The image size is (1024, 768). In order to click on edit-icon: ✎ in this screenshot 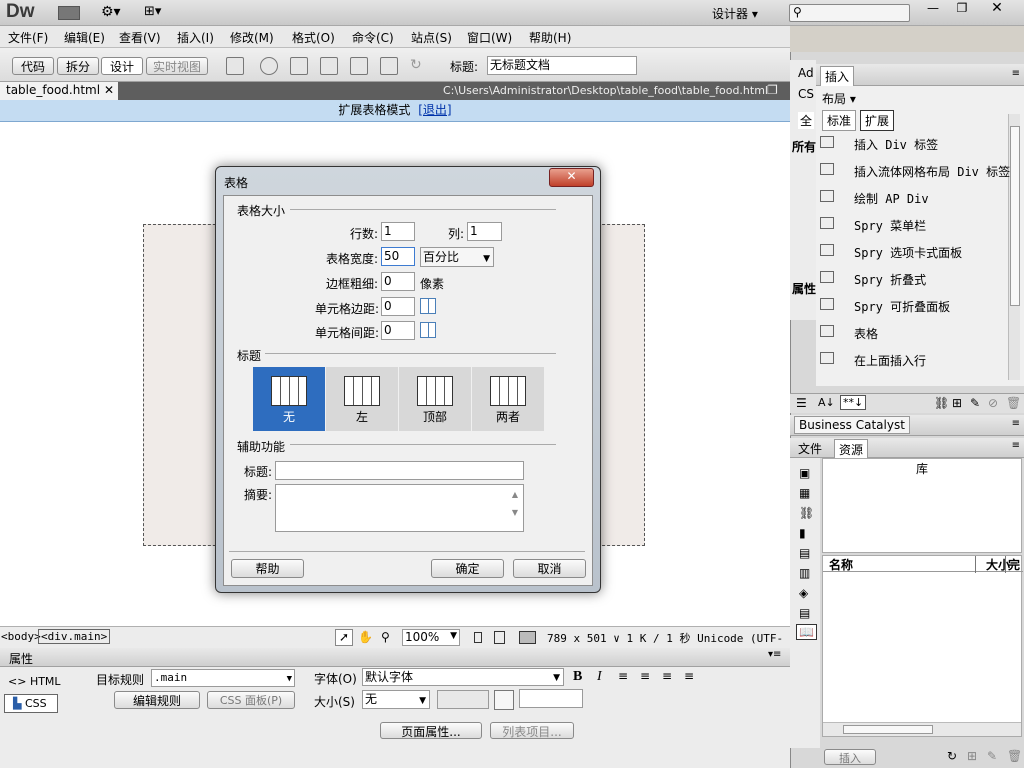, I will do `click(975, 403)`.